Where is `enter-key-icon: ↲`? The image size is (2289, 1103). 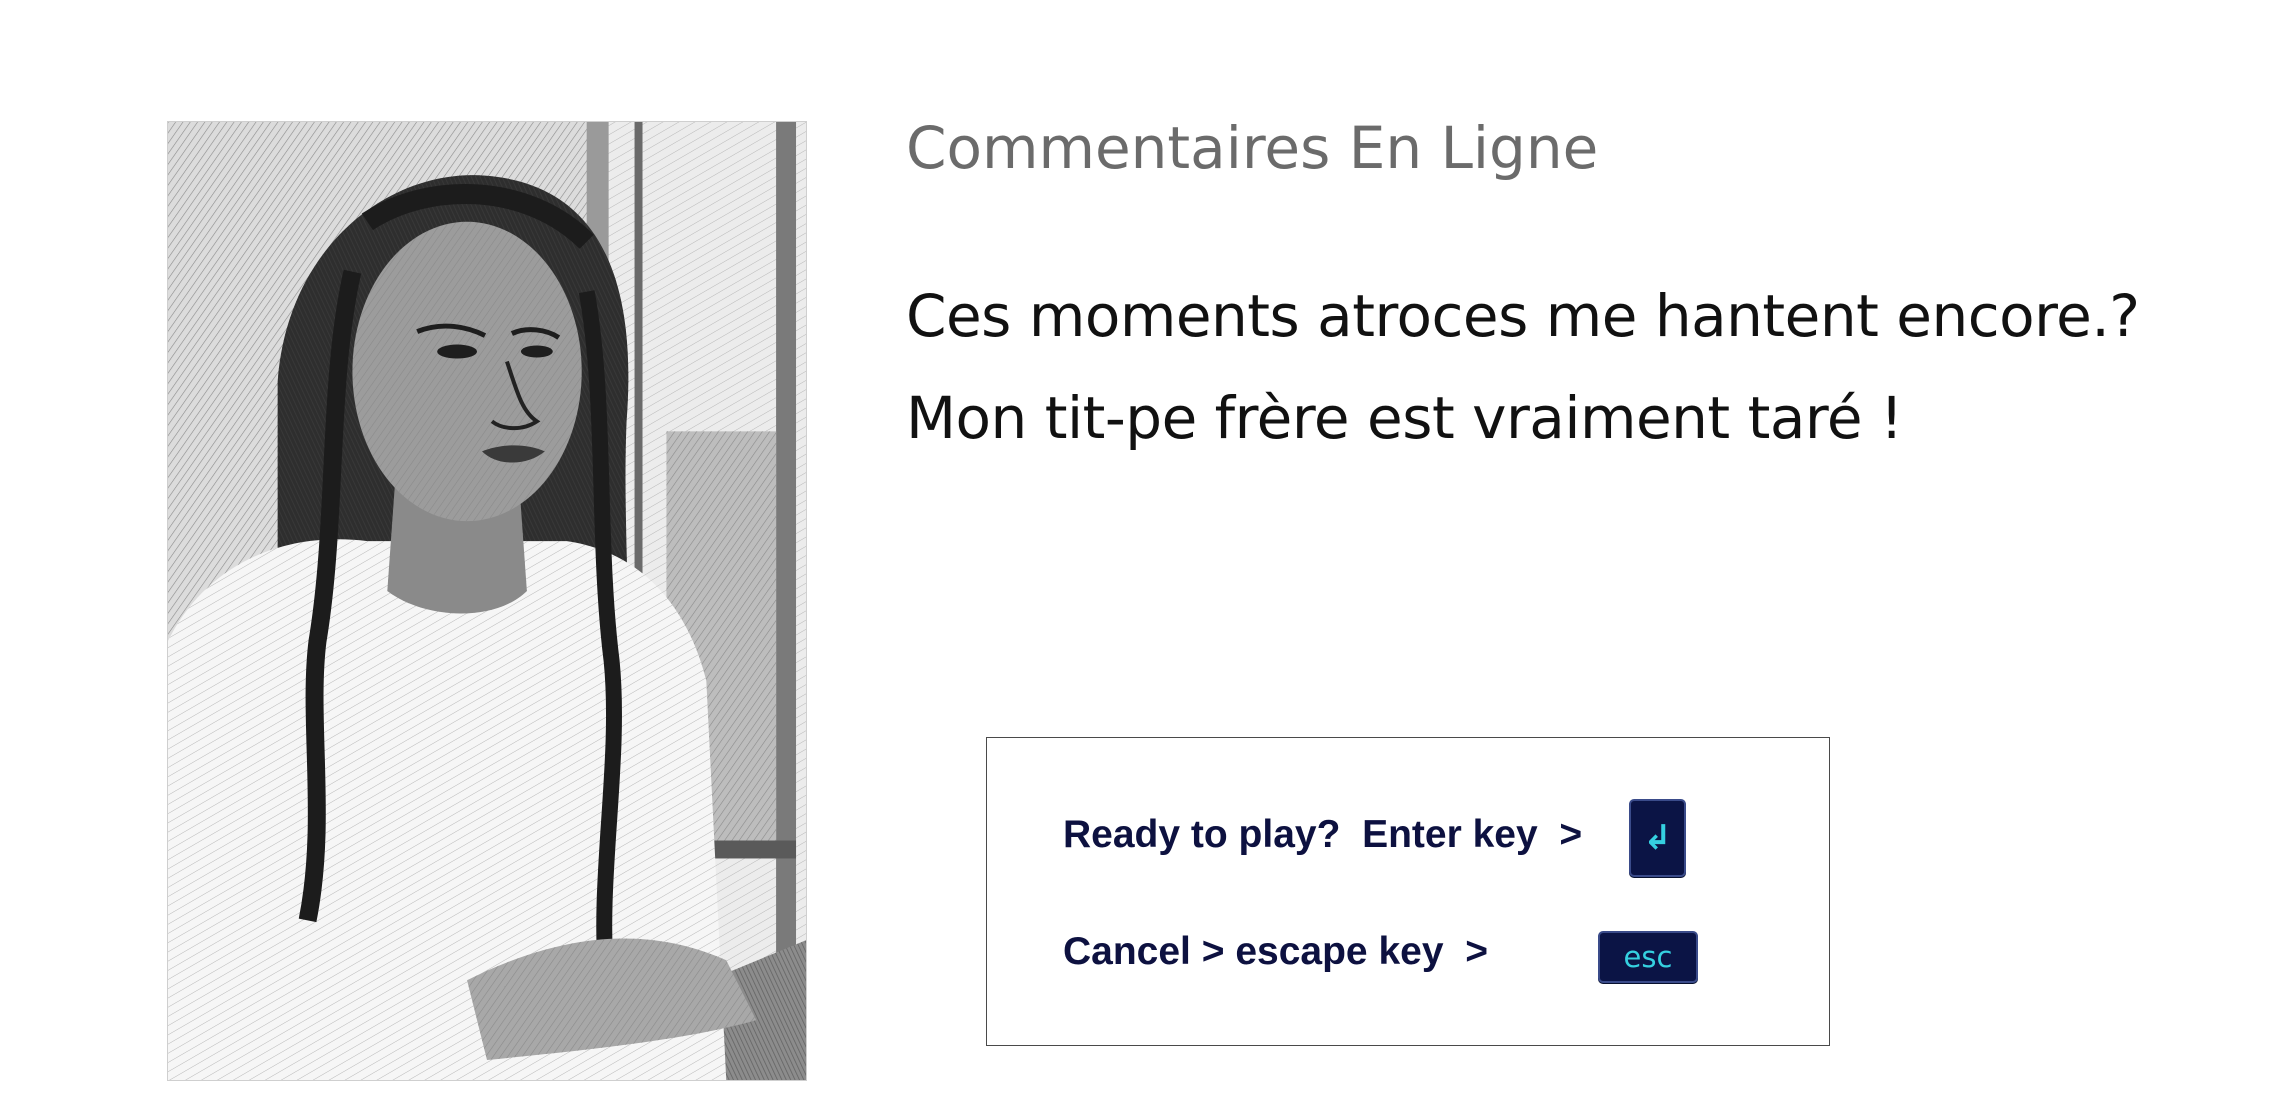 enter-key-icon: ↲ is located at coordinates (1657, 838).